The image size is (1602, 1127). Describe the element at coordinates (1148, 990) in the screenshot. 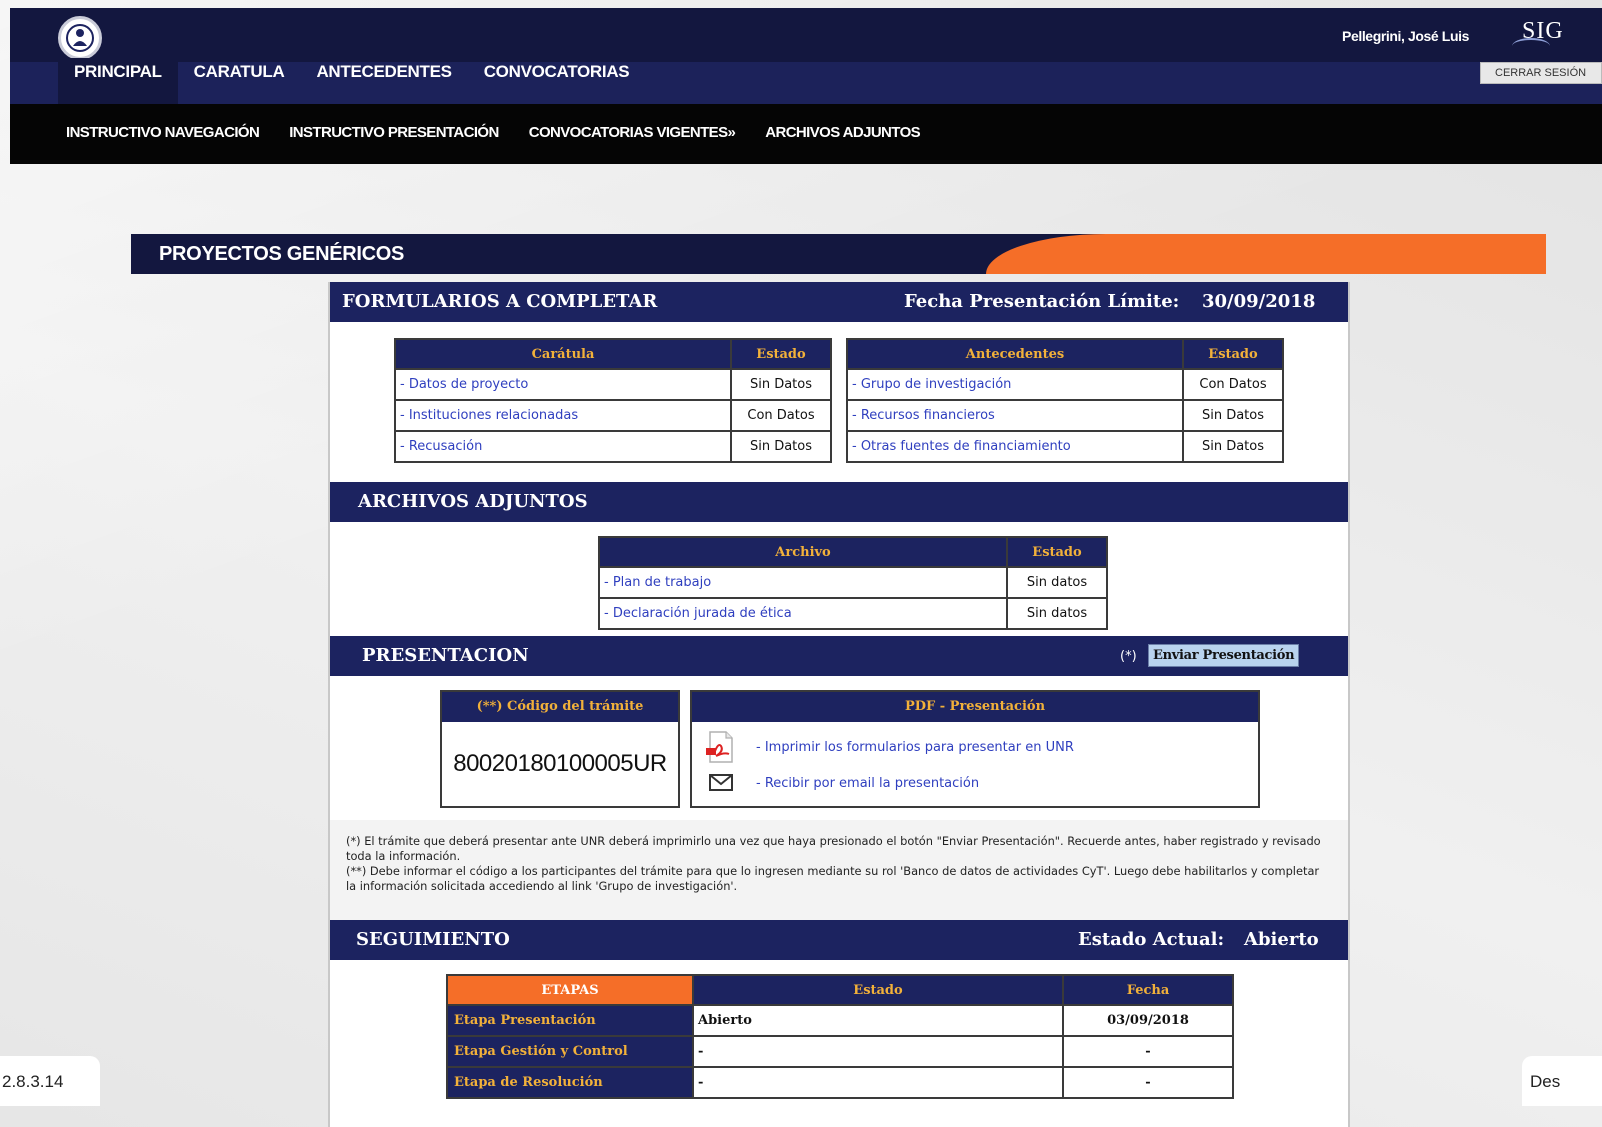

I see `etapas-fecha-header: Fecha` at that location.